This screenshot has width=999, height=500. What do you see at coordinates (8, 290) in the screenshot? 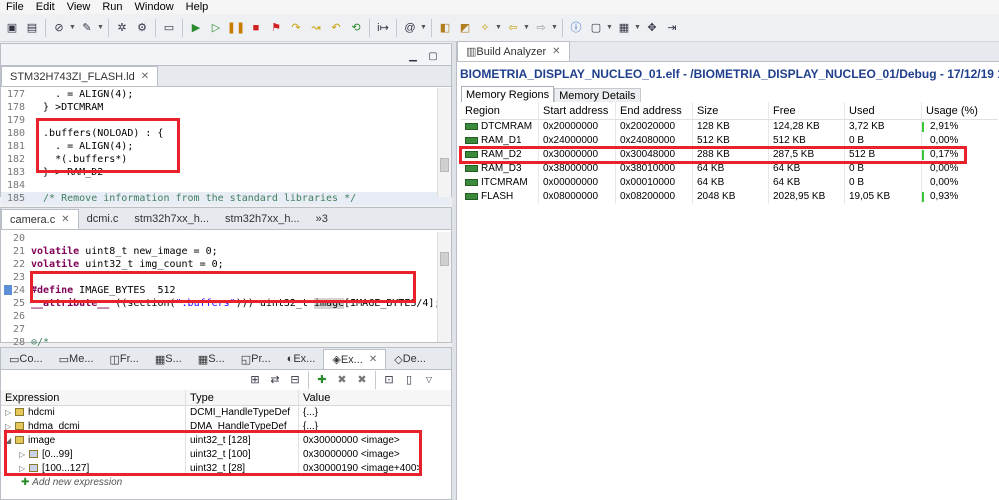
I see `breakpoint-marker` at bounding box center [8, 290].